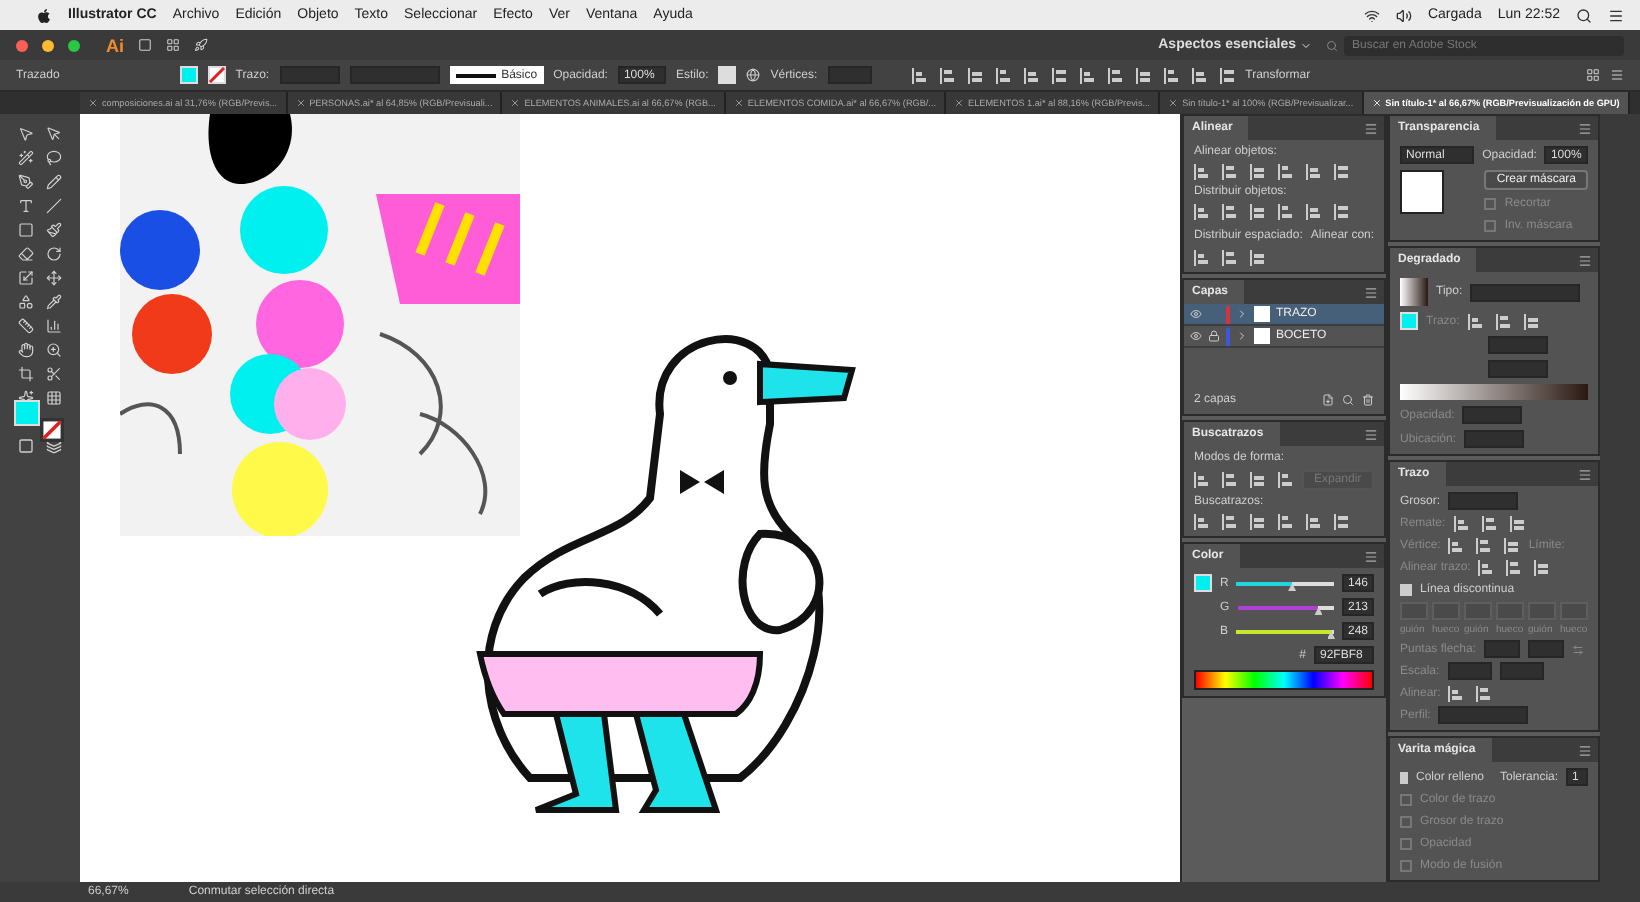  Describe the element at coordinates (309, 75) in the screenshot. I see `stroke-weight-field` at that location.